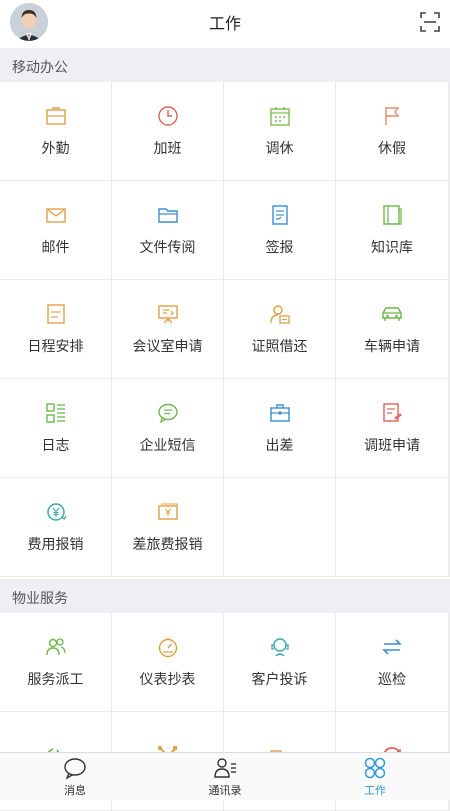  I want to click on grid-item-label: 文件传阅, so click(167, 248).